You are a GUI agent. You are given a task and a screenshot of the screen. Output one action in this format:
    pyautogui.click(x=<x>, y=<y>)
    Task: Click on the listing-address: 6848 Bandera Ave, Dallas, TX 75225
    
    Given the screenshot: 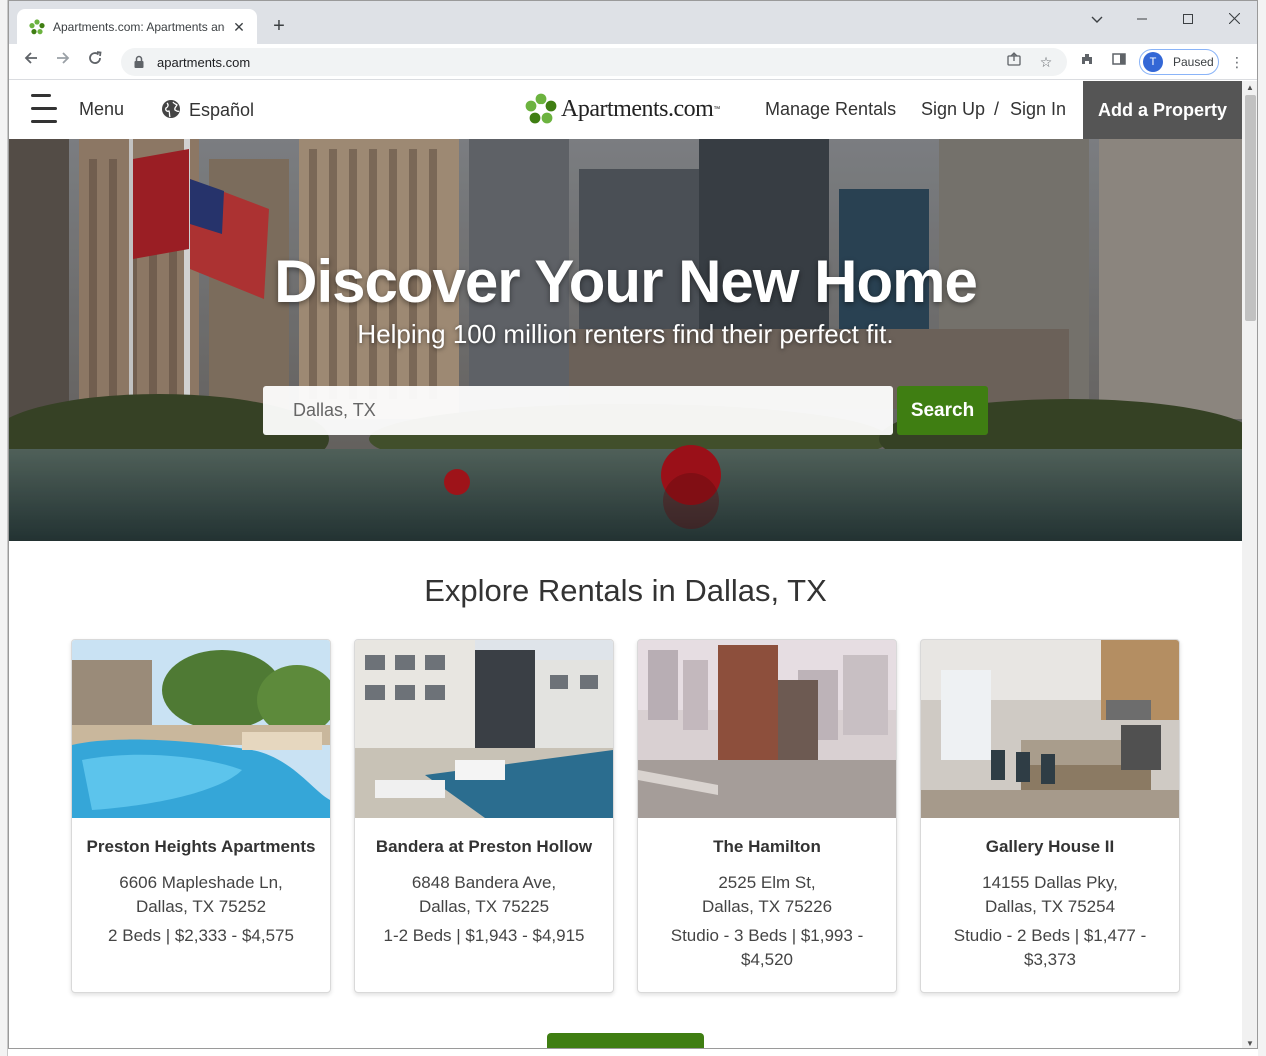 What is the action you would take?
    pyautogui.click(x=484, y=895)
    